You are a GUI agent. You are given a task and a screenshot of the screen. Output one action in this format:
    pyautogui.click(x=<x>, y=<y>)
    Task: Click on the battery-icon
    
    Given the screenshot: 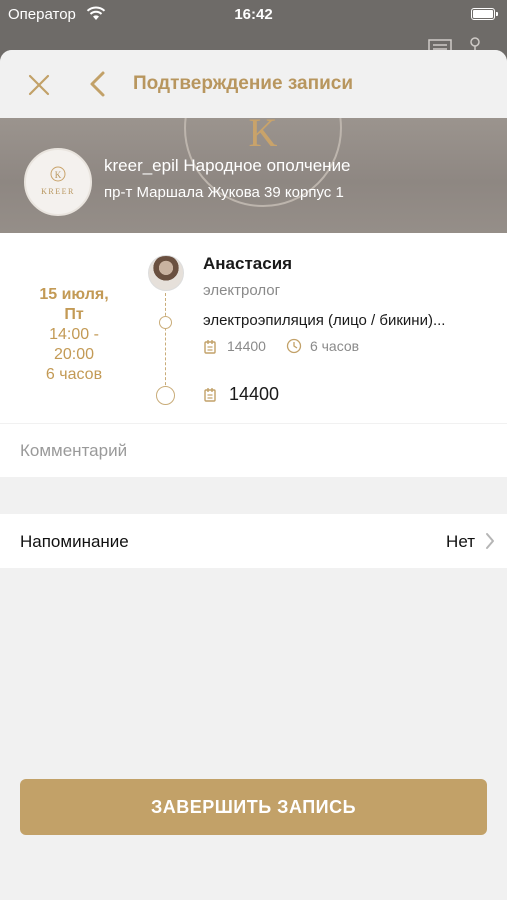 What is the action you would take?
    pyautogui.click(x=484, y=14)
    